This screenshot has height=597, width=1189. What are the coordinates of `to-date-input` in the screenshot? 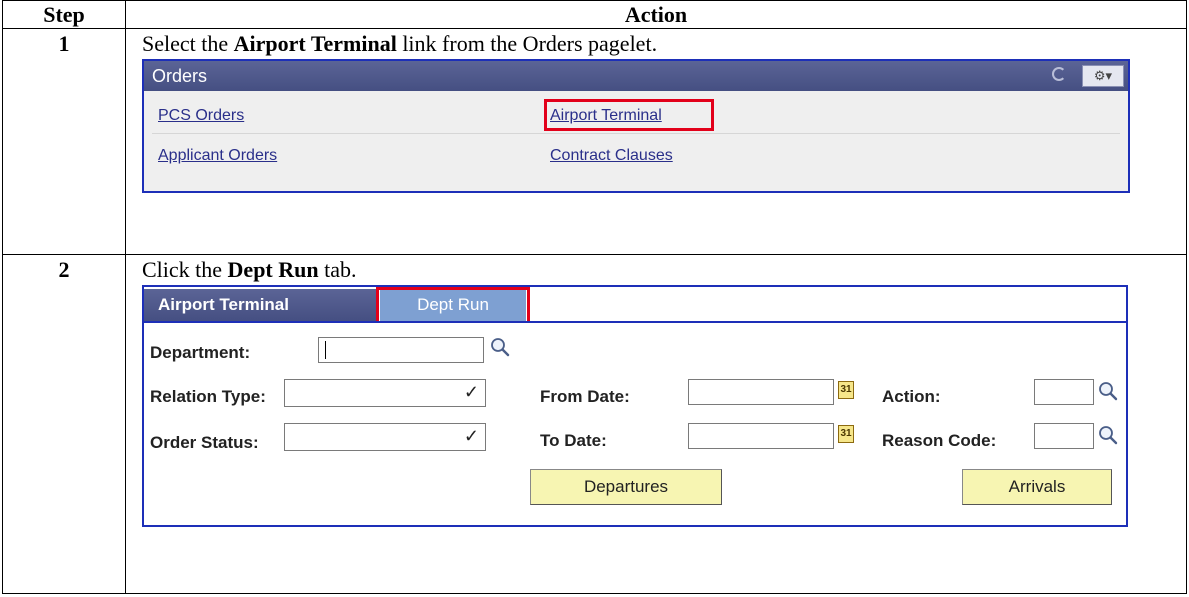 It's located at (761, 436).